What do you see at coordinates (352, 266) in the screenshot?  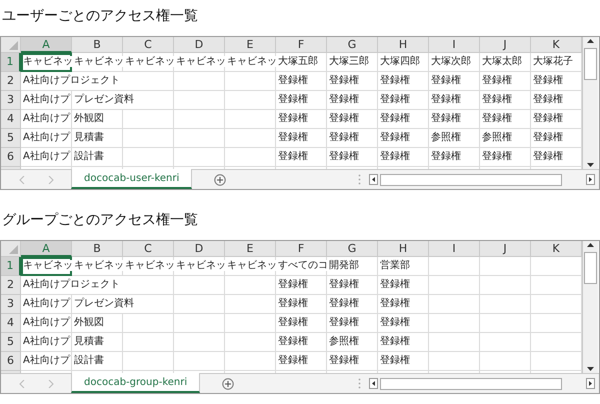 I see `table-cell: 開発部` at bounding box center [352, 266].